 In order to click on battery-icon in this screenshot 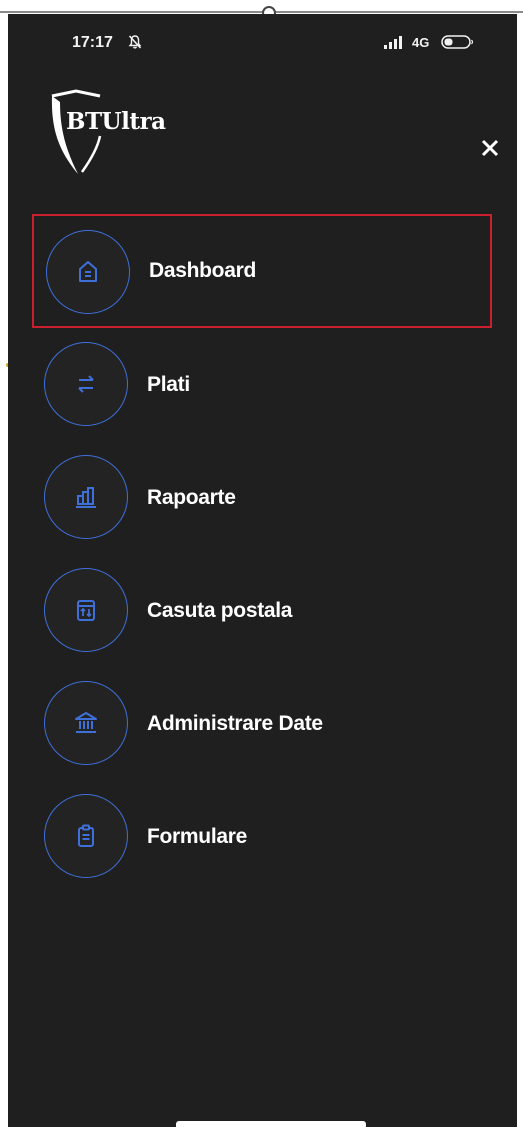, I will do `click(457, 42)`.